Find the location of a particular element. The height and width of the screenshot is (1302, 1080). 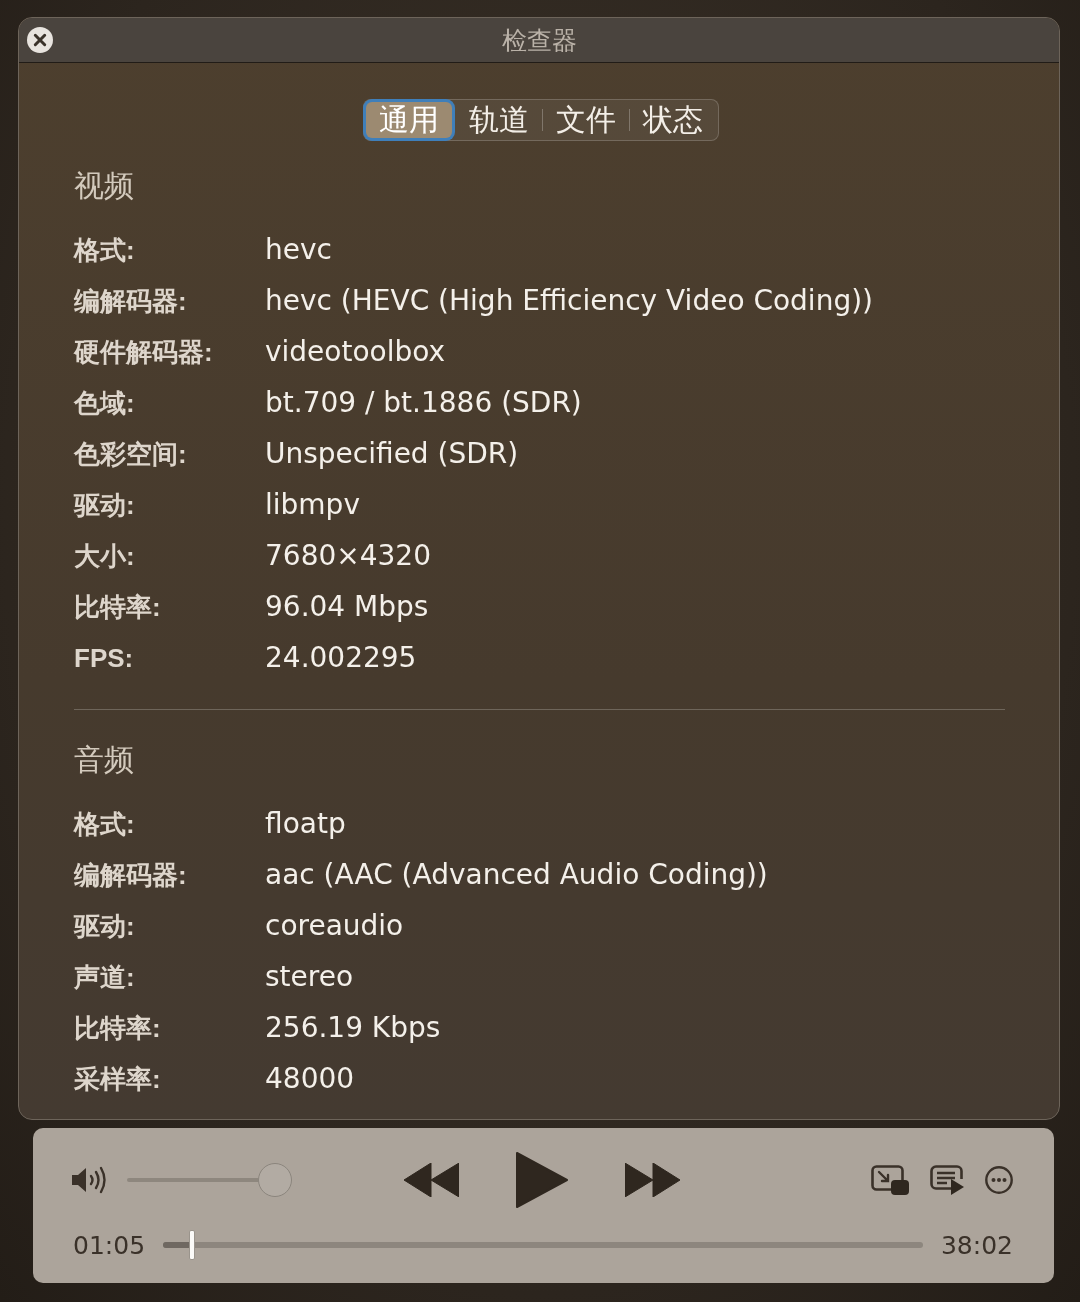

section-heading: 视频 is located at coordinates (104, 186).